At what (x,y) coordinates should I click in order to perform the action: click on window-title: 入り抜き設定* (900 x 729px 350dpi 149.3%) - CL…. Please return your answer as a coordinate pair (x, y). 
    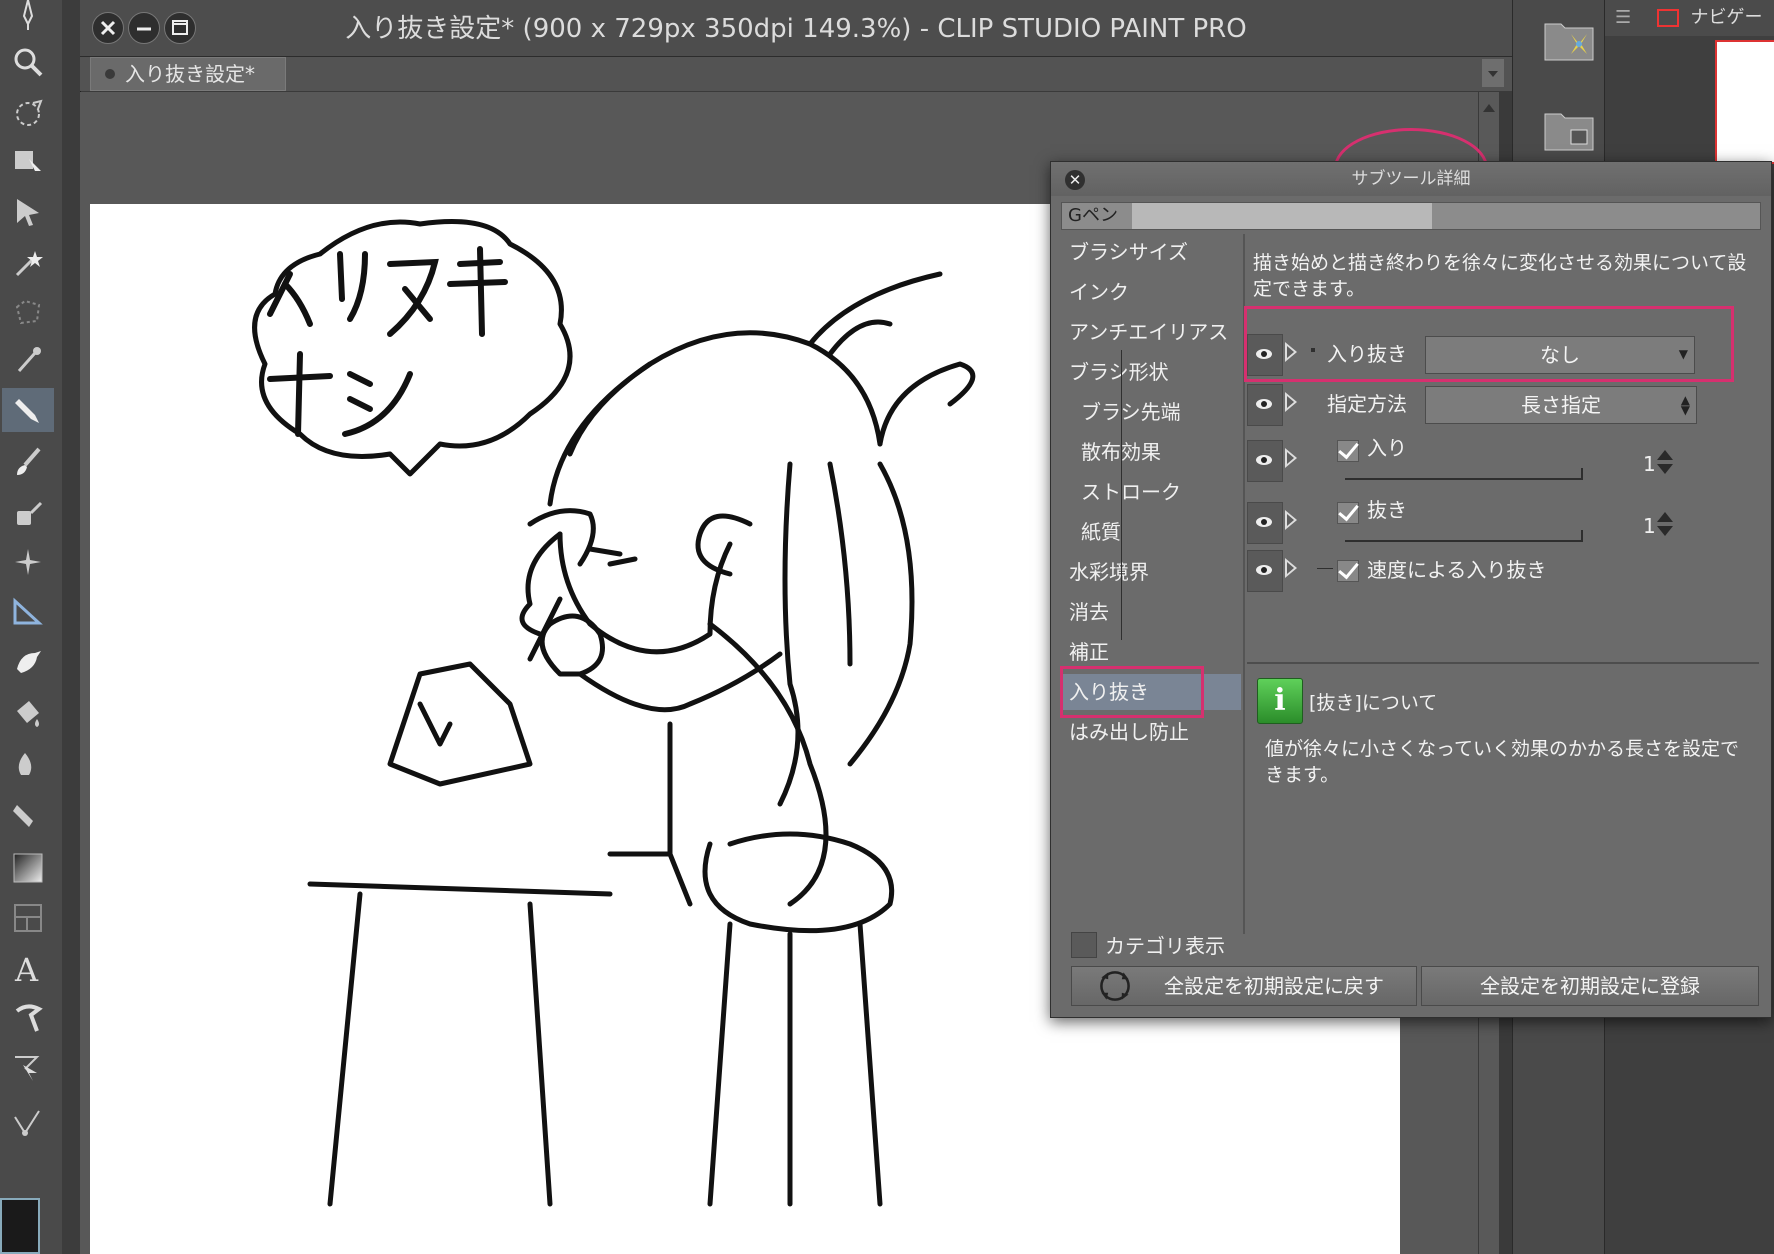
    Looking at the image, I should click on (796, 29).